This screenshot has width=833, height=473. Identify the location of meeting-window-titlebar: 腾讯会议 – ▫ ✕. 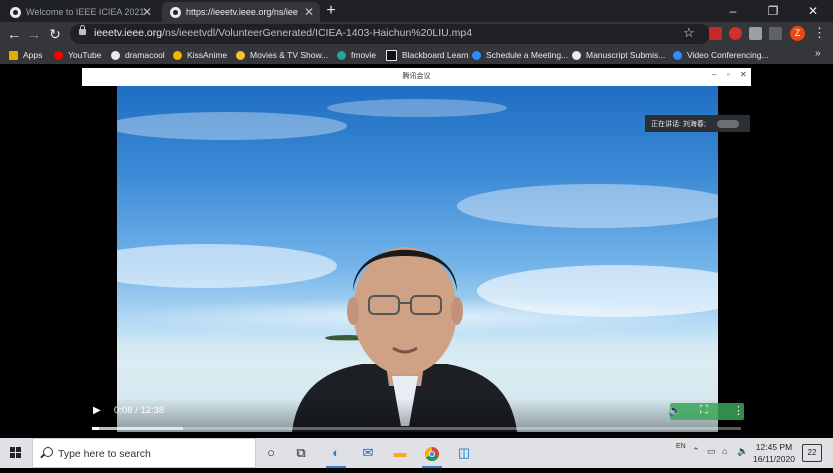
(416, 77).